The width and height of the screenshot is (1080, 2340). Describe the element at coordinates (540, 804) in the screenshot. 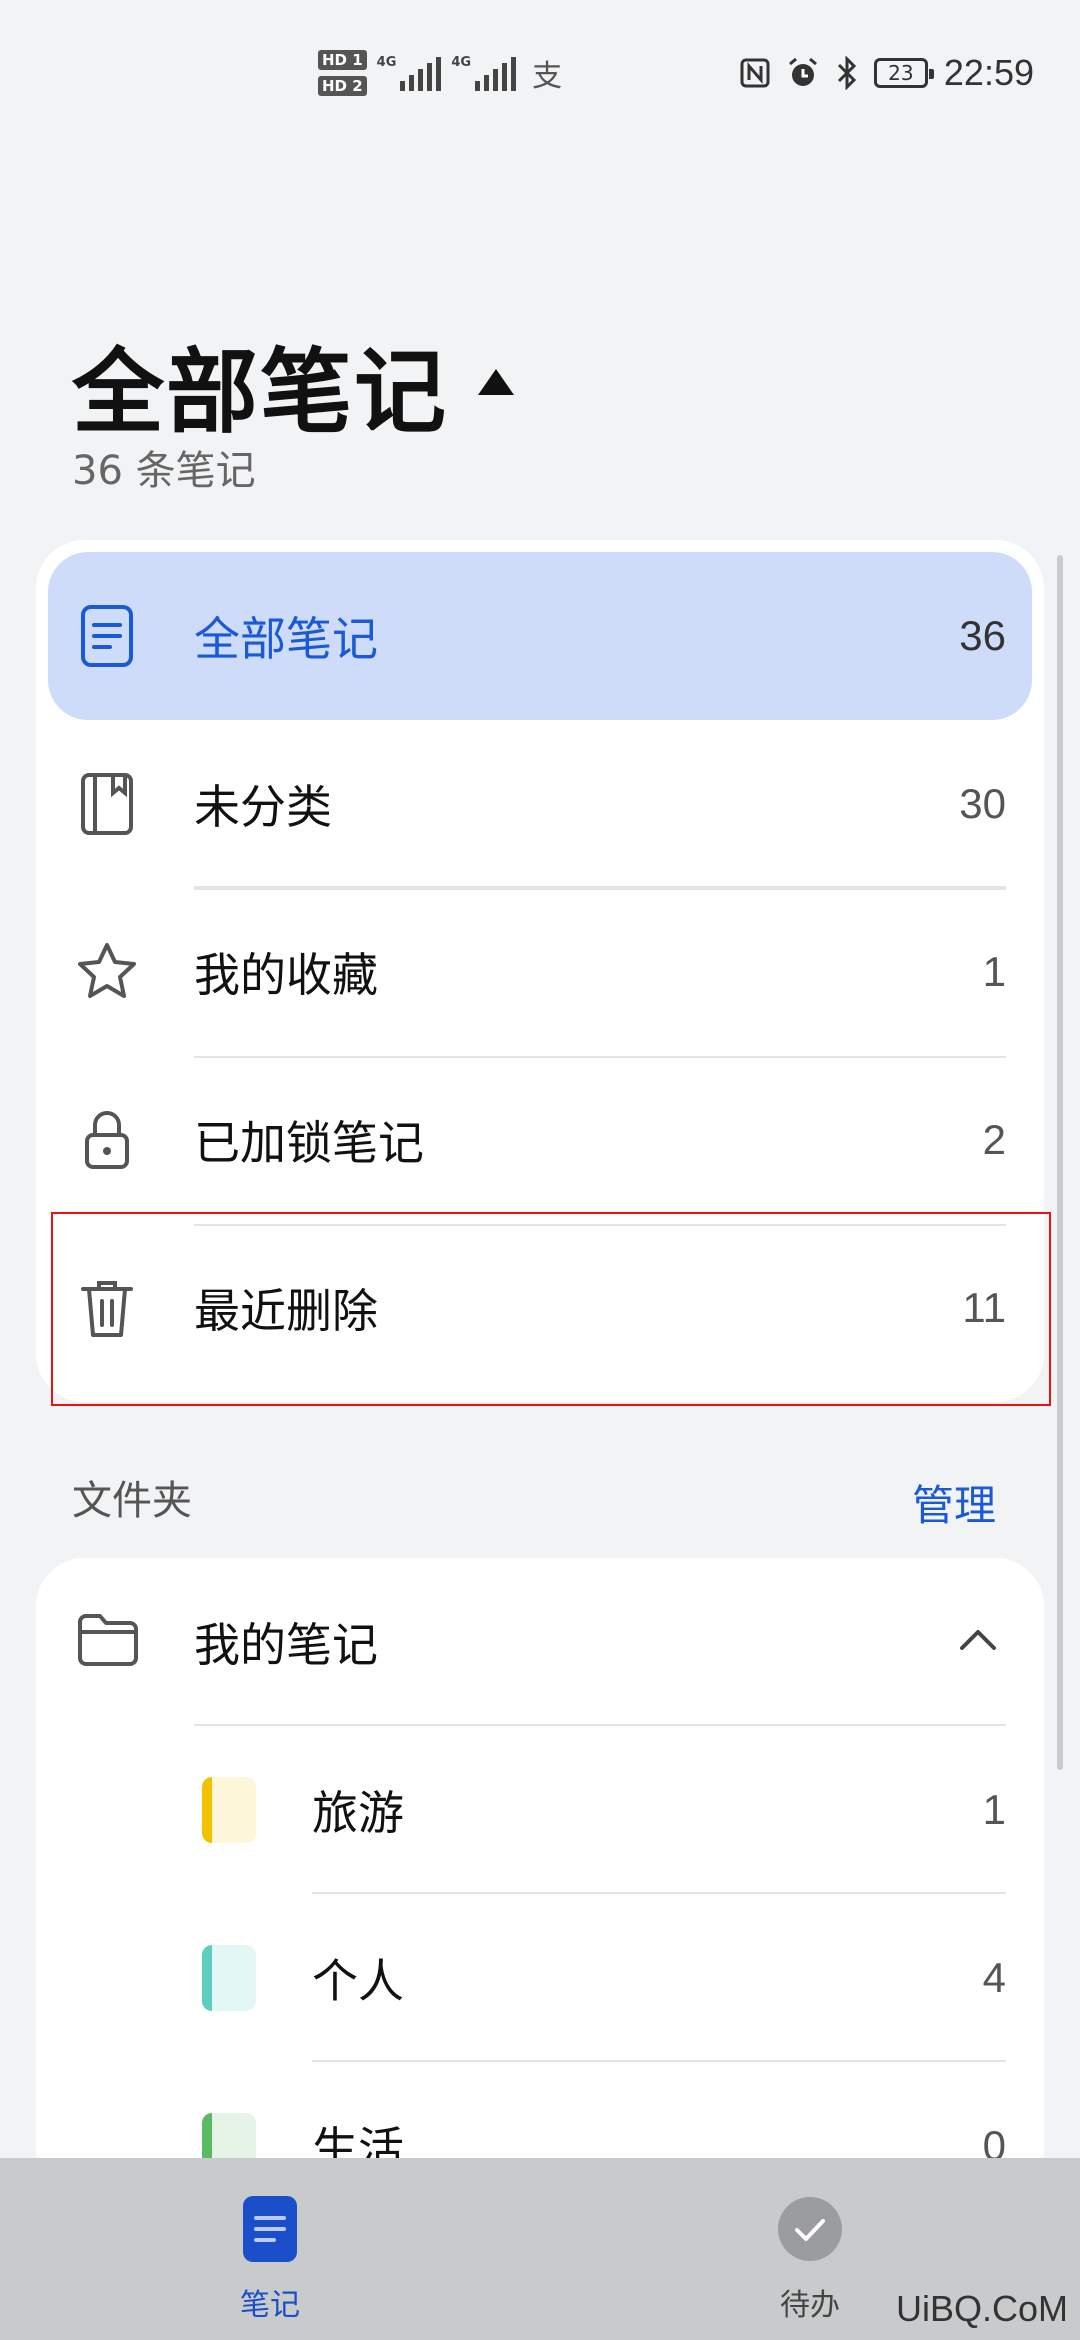

I see `category-uncategorized: 未分类 30` at that location.